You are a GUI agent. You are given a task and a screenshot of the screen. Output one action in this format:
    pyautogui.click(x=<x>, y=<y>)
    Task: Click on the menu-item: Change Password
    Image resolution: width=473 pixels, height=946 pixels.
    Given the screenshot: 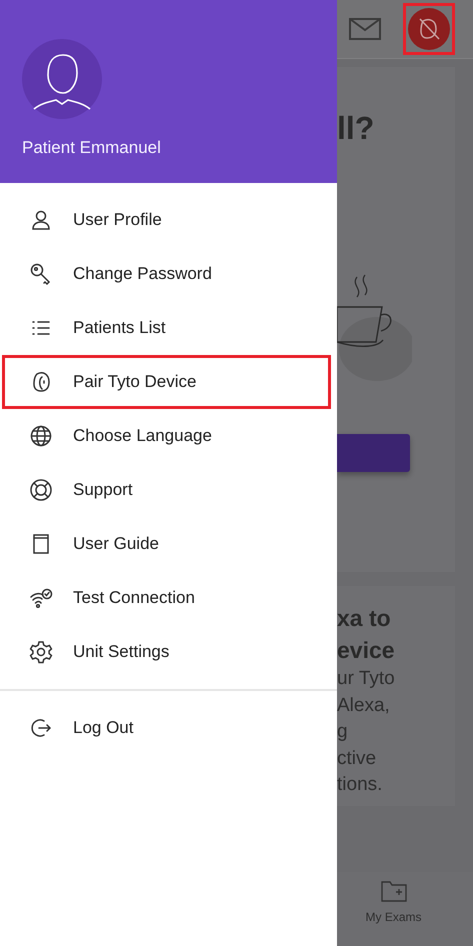 What is the action you would take?
    pyautogui.click(x=165, y=274)
    